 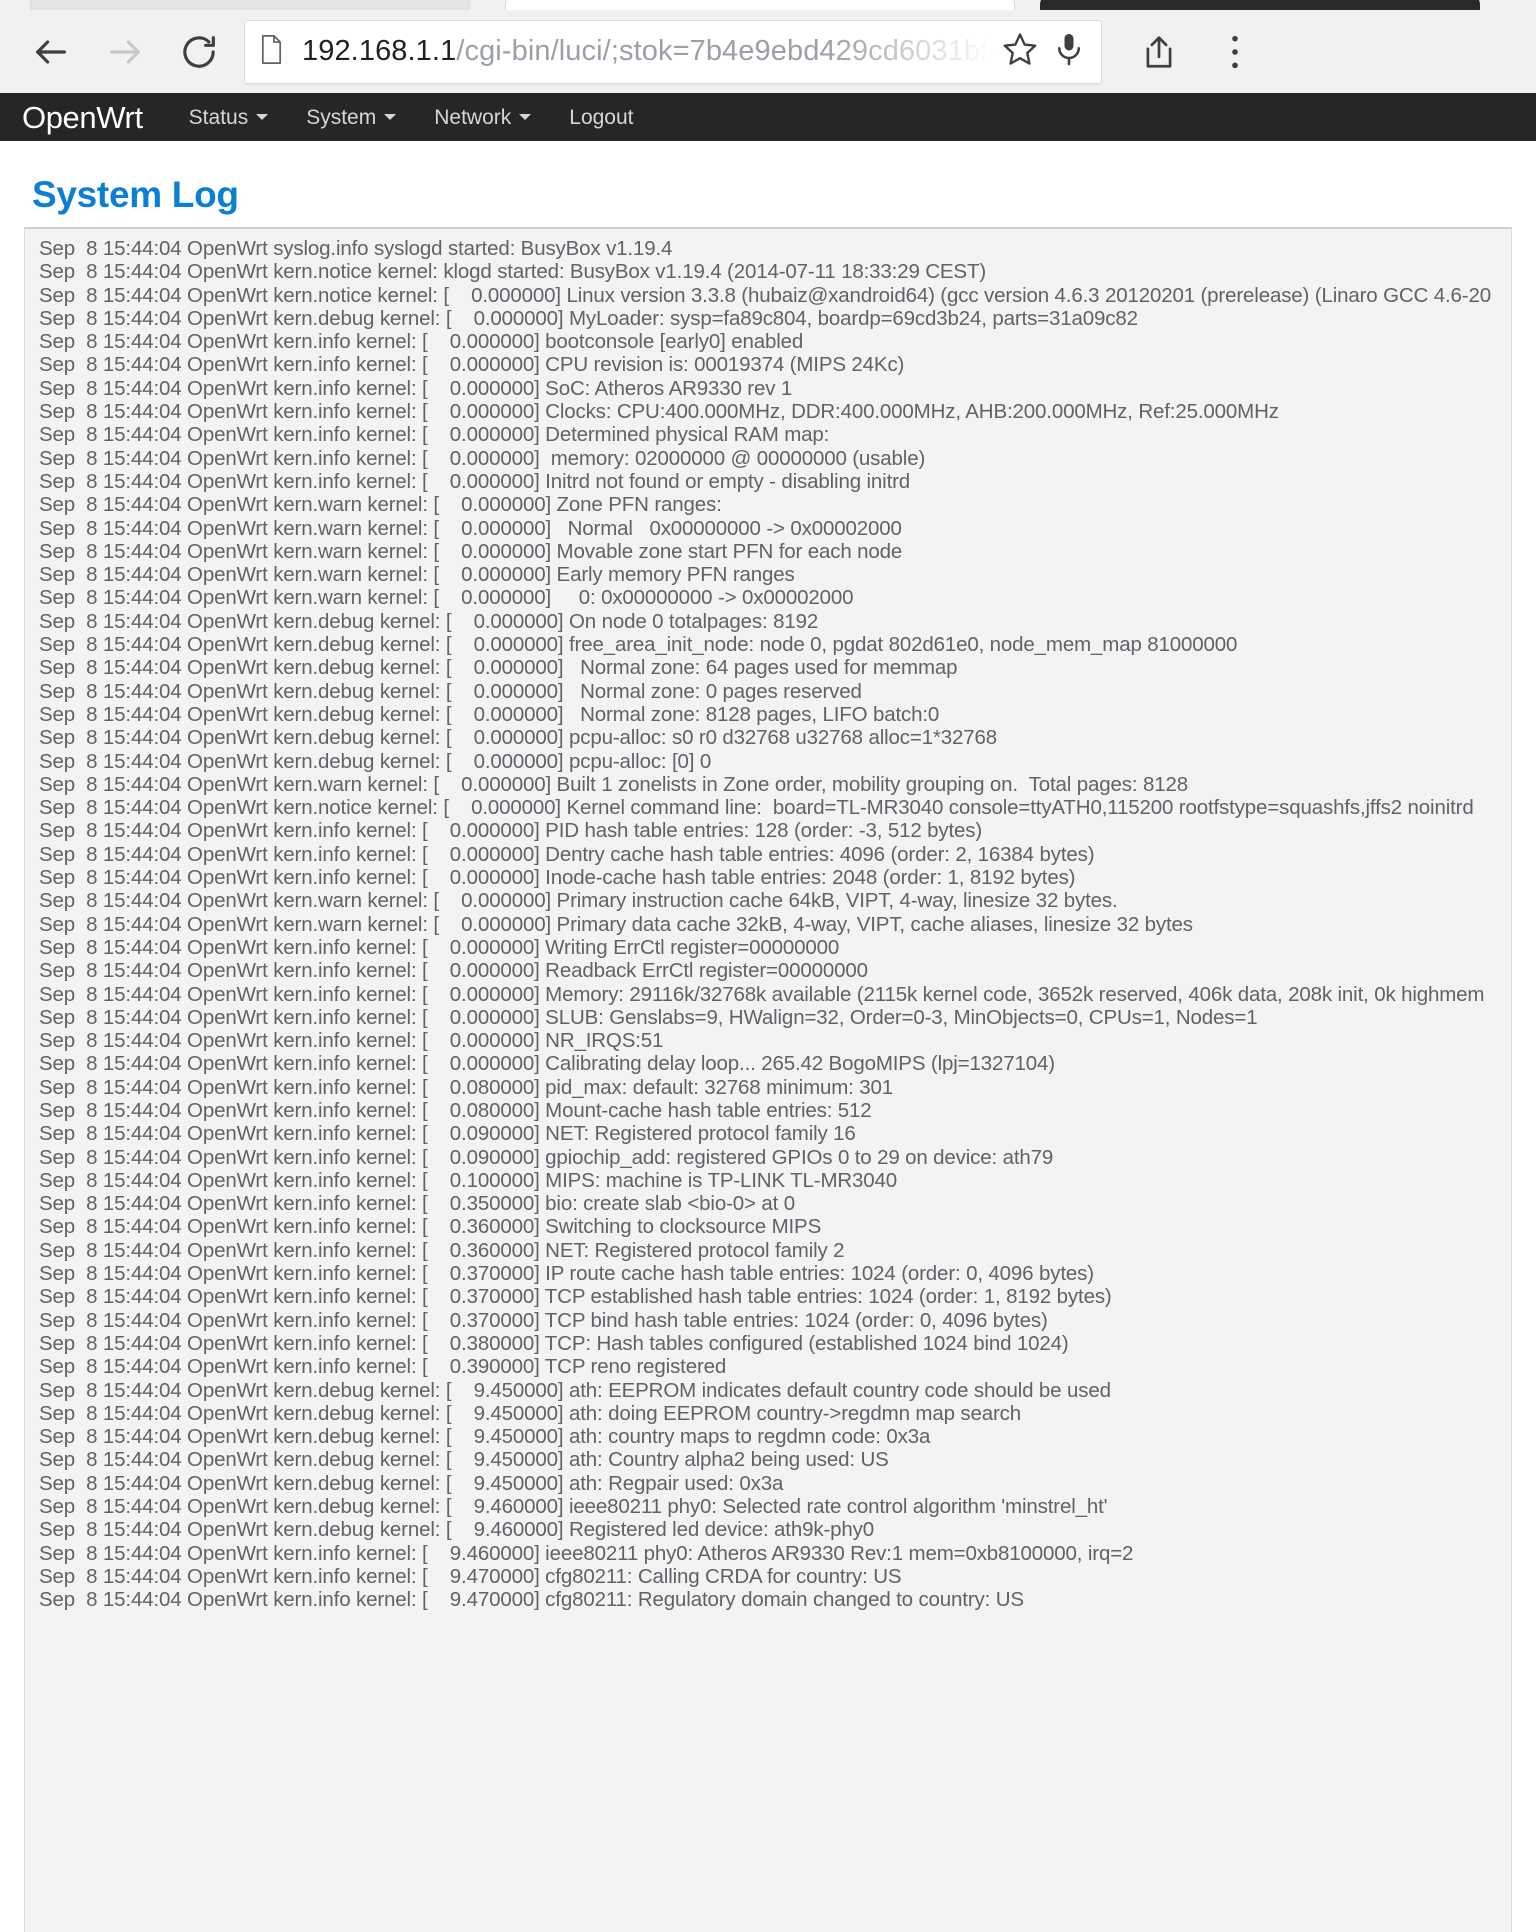 I want to click on bookmark-star-icon, so click(x=1020, y=51).